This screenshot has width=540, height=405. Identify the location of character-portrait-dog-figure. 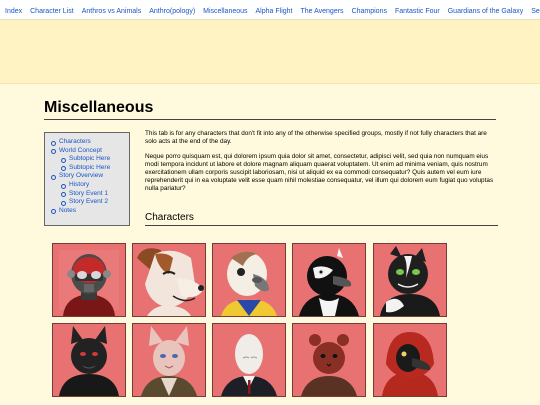
(169, 280).